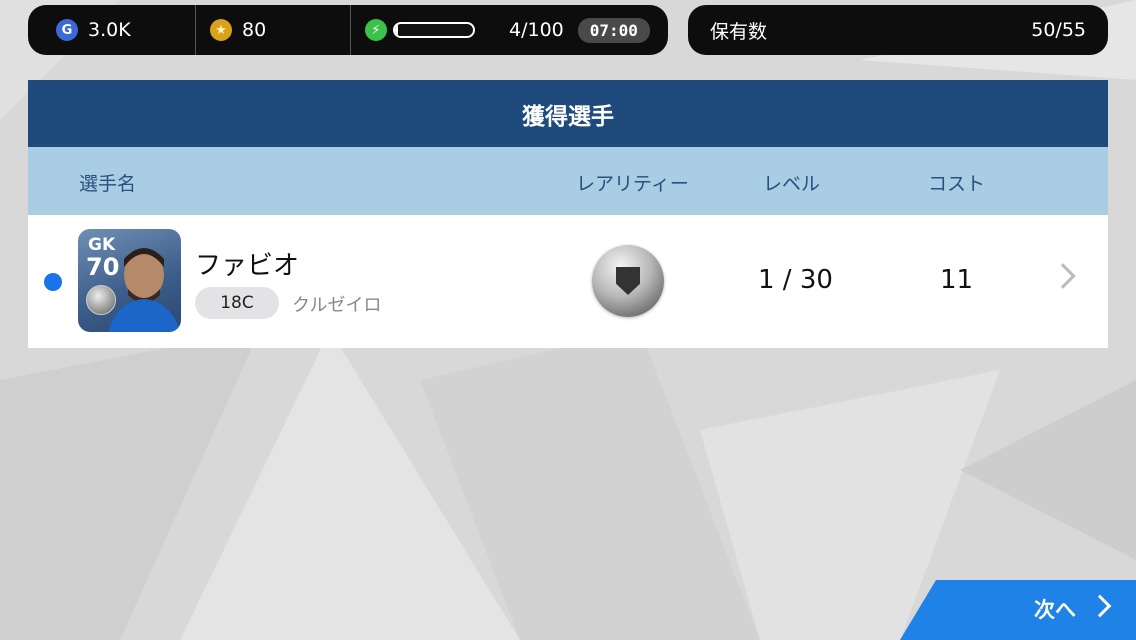 The height and width of the screenshot is (640, 1136). What do you see at coordinates (898, 30) in the screenshot?
I see `holdings-bar: 保有数 50/55` at bounding box center [898, 30].